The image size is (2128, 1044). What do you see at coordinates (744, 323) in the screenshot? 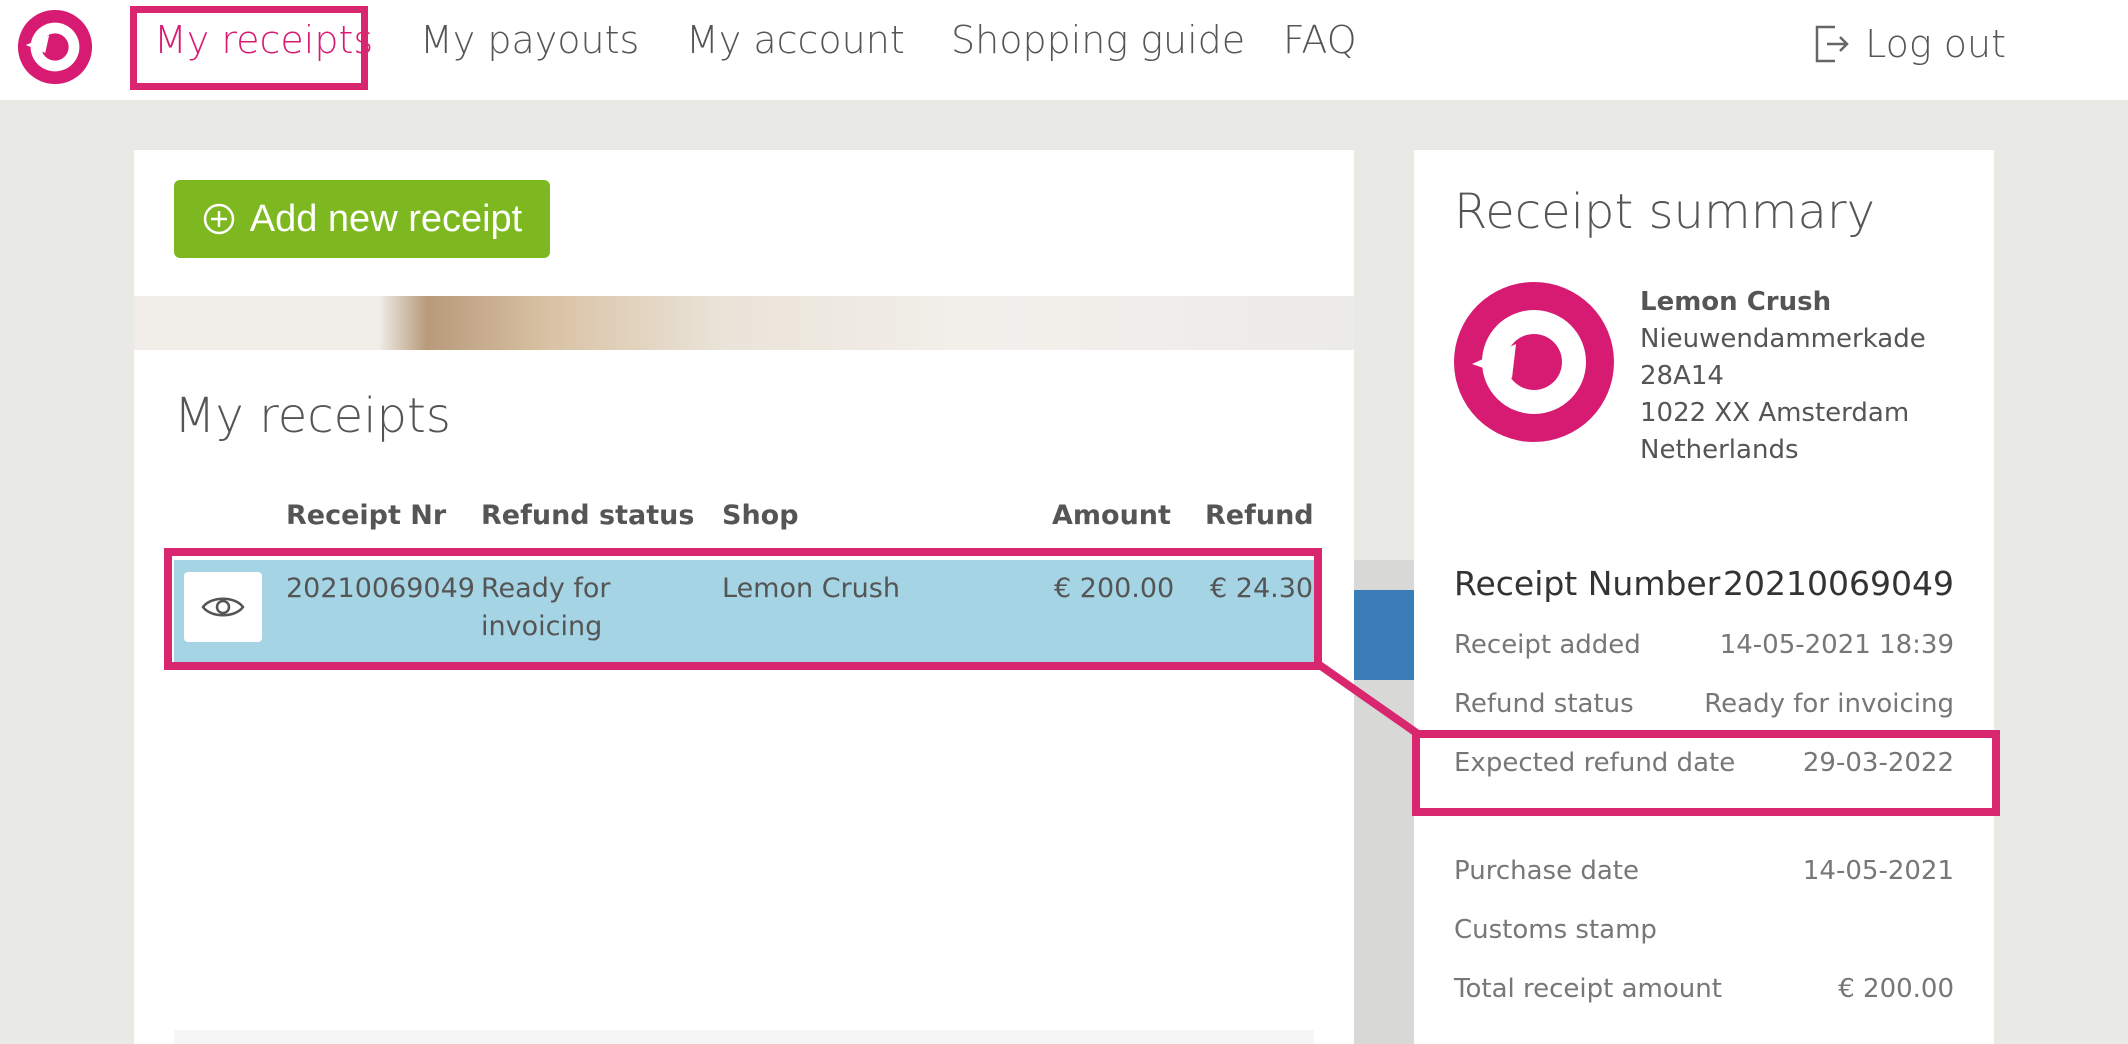
I see `background-photo` at bounding box center [744, 323].